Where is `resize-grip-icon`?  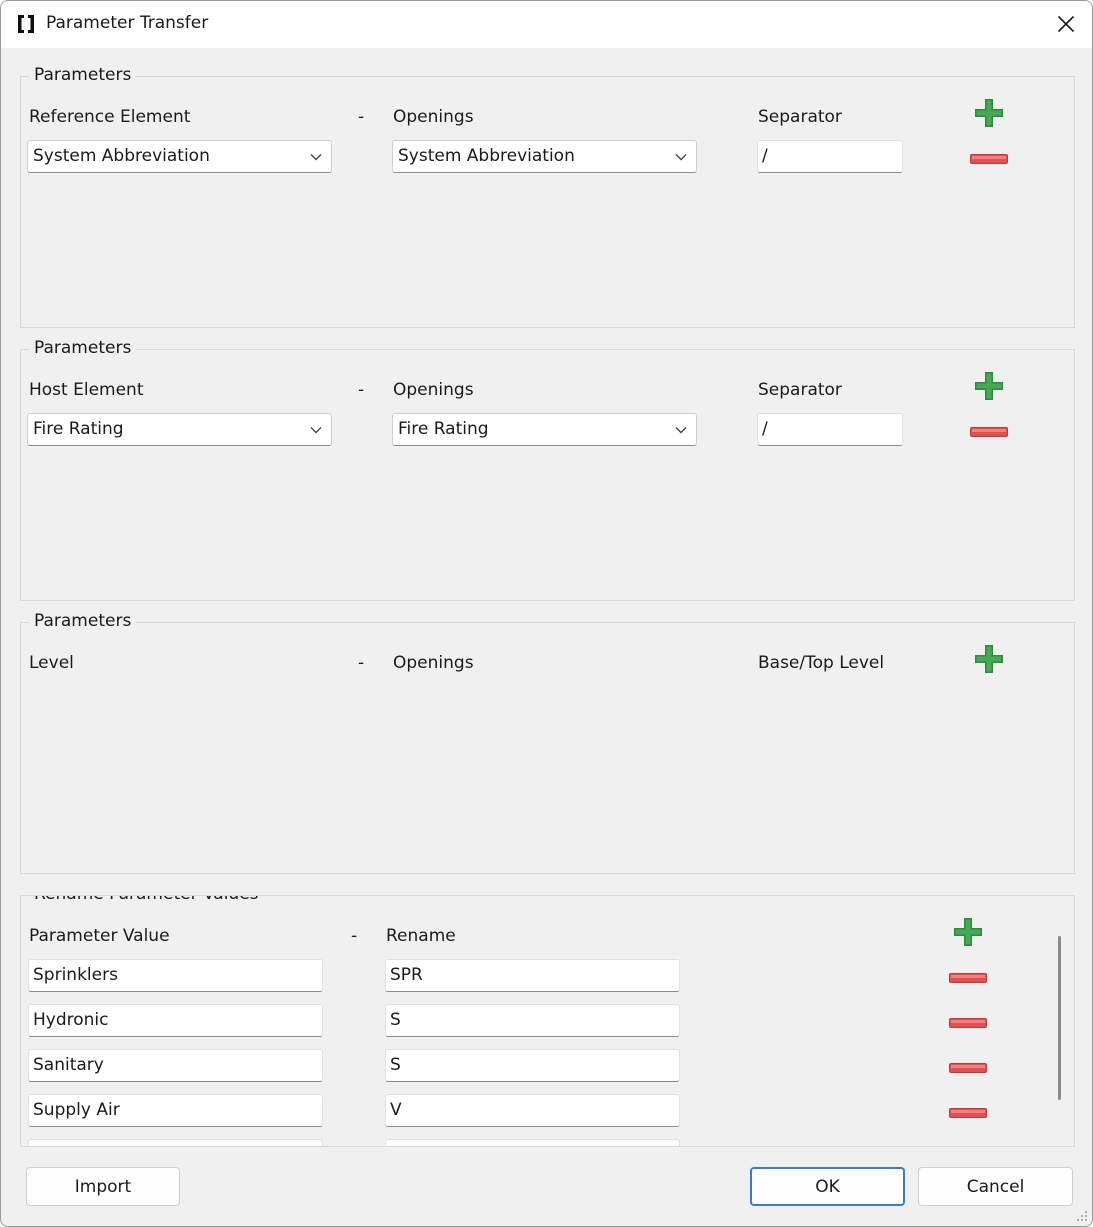
resize-grip-icon is located at coordinates (1082, 1216).